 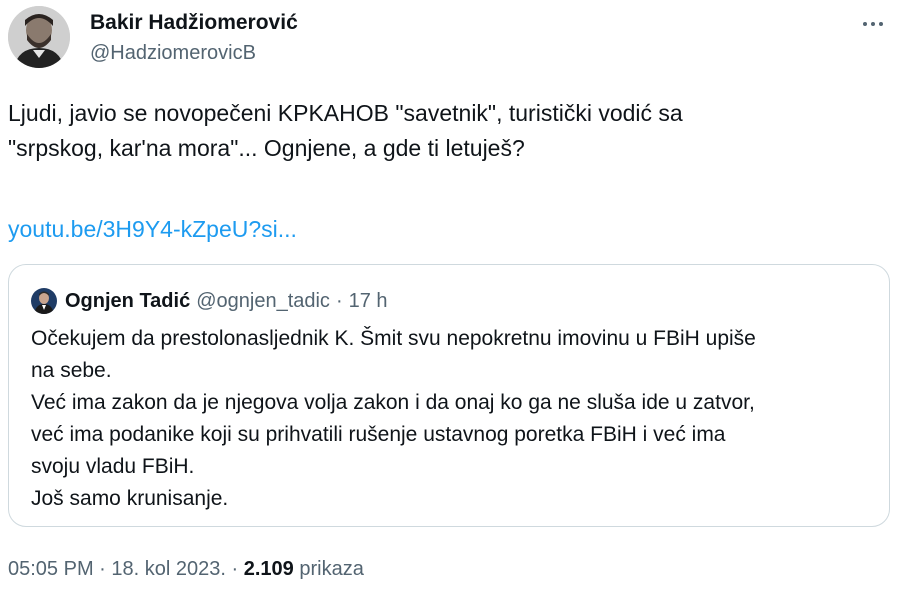 What do you see at coordinates (368, 301) in the screenshot?
I see `quoted-tweet-time: 17 h` at bounding box center [368, 301].